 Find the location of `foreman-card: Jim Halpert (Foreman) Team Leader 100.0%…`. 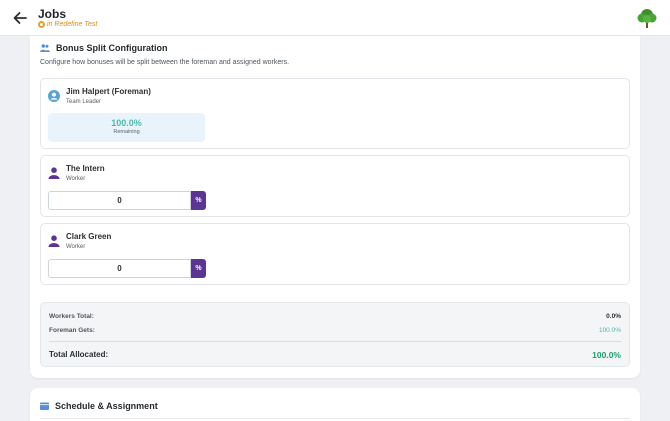

foreman-card: Jim Halpert (Foreman) Team Leader 100.0%… is located at coordinates (335, 113).